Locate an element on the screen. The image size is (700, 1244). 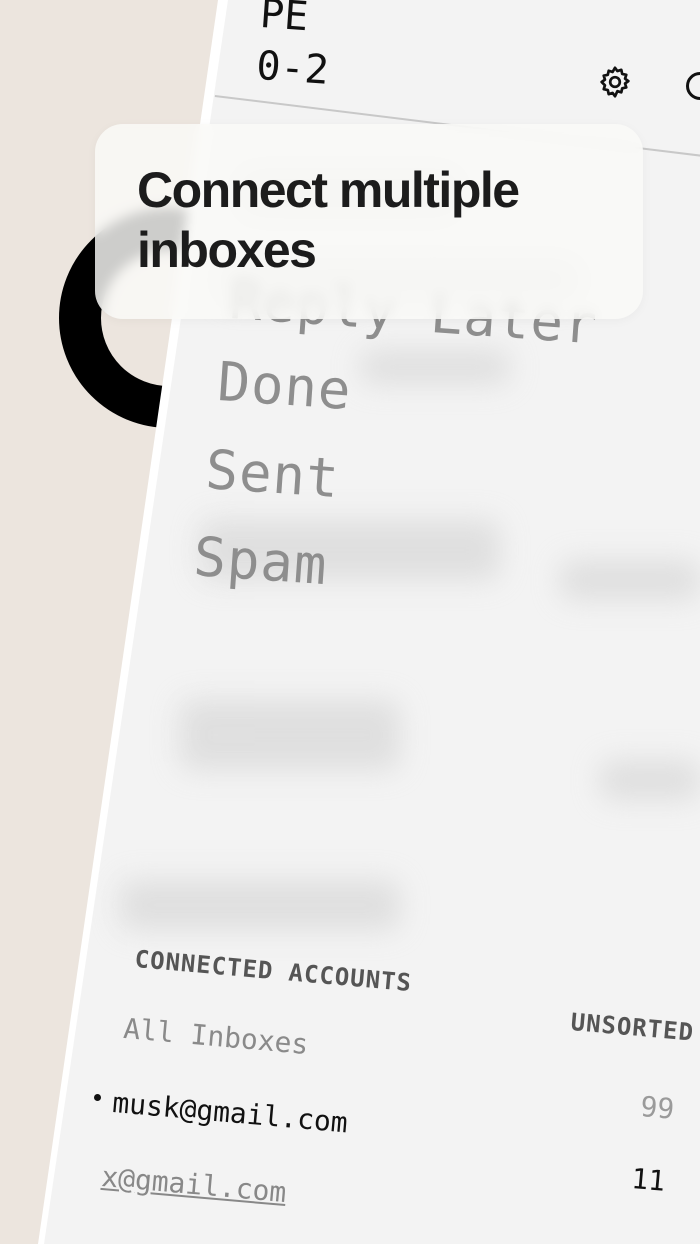
folder-done: Done is located at coordinates (285, 386).